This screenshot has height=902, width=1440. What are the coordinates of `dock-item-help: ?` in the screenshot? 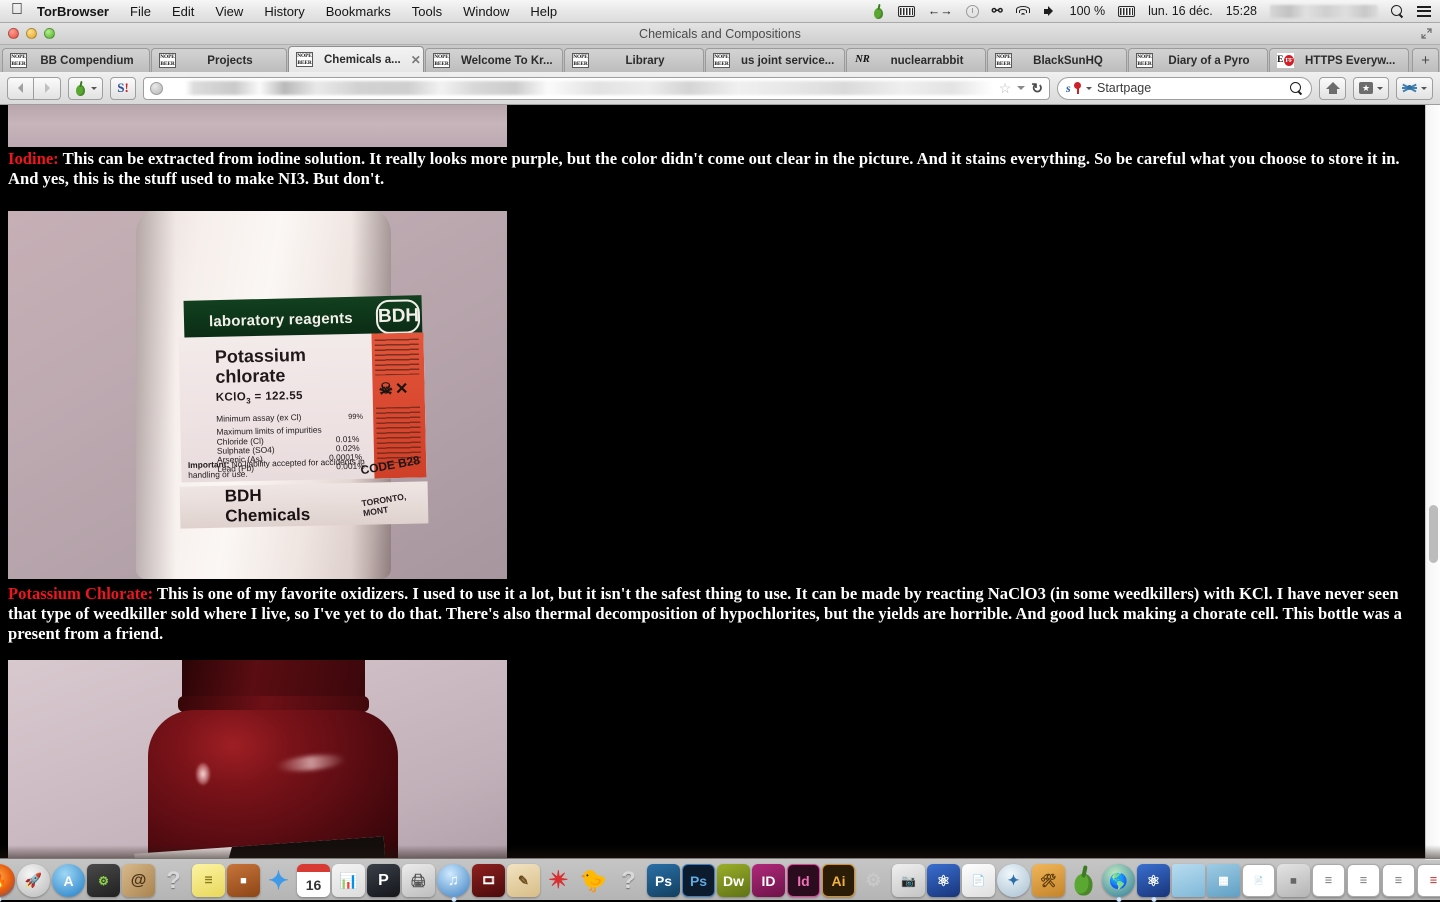 It's located at (173, 880).